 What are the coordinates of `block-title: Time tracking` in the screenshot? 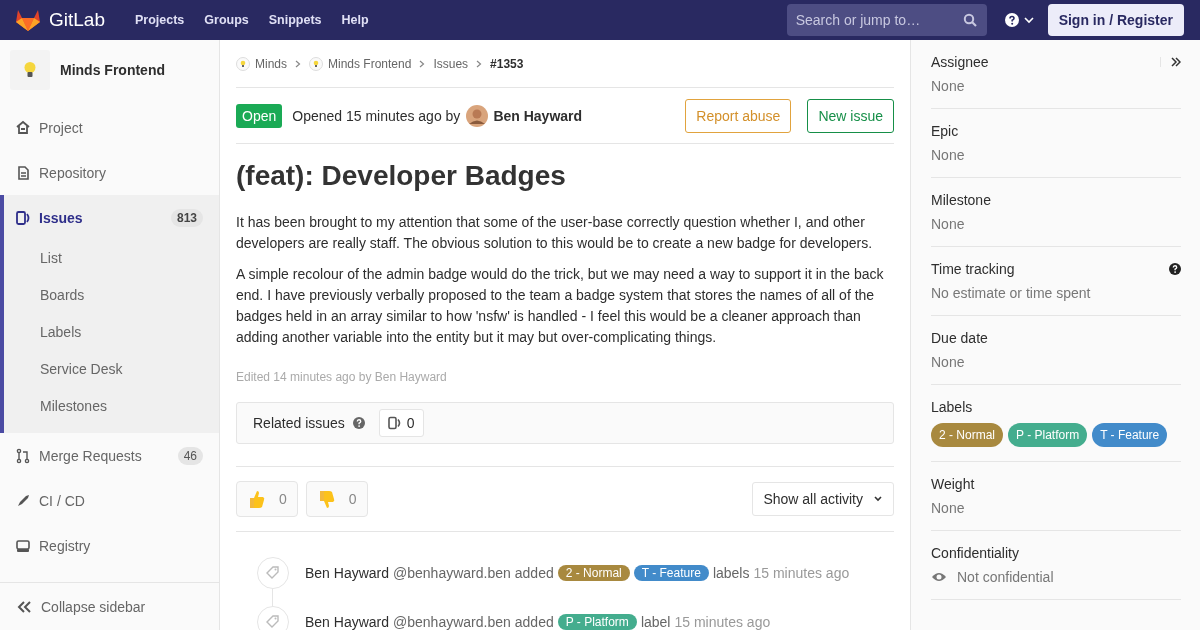 It's located at (973, 269).